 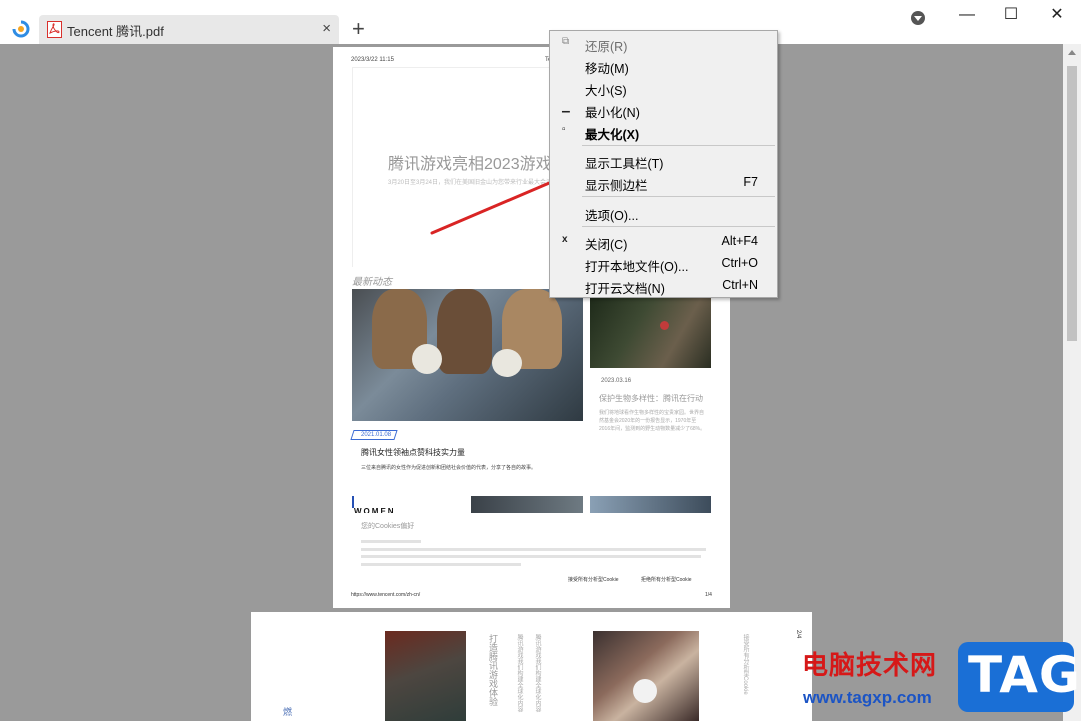 I want to click on menu-item-open-cloud-doc: 打开云文档(N) Ctrl+N, so click(x=663, y=285).